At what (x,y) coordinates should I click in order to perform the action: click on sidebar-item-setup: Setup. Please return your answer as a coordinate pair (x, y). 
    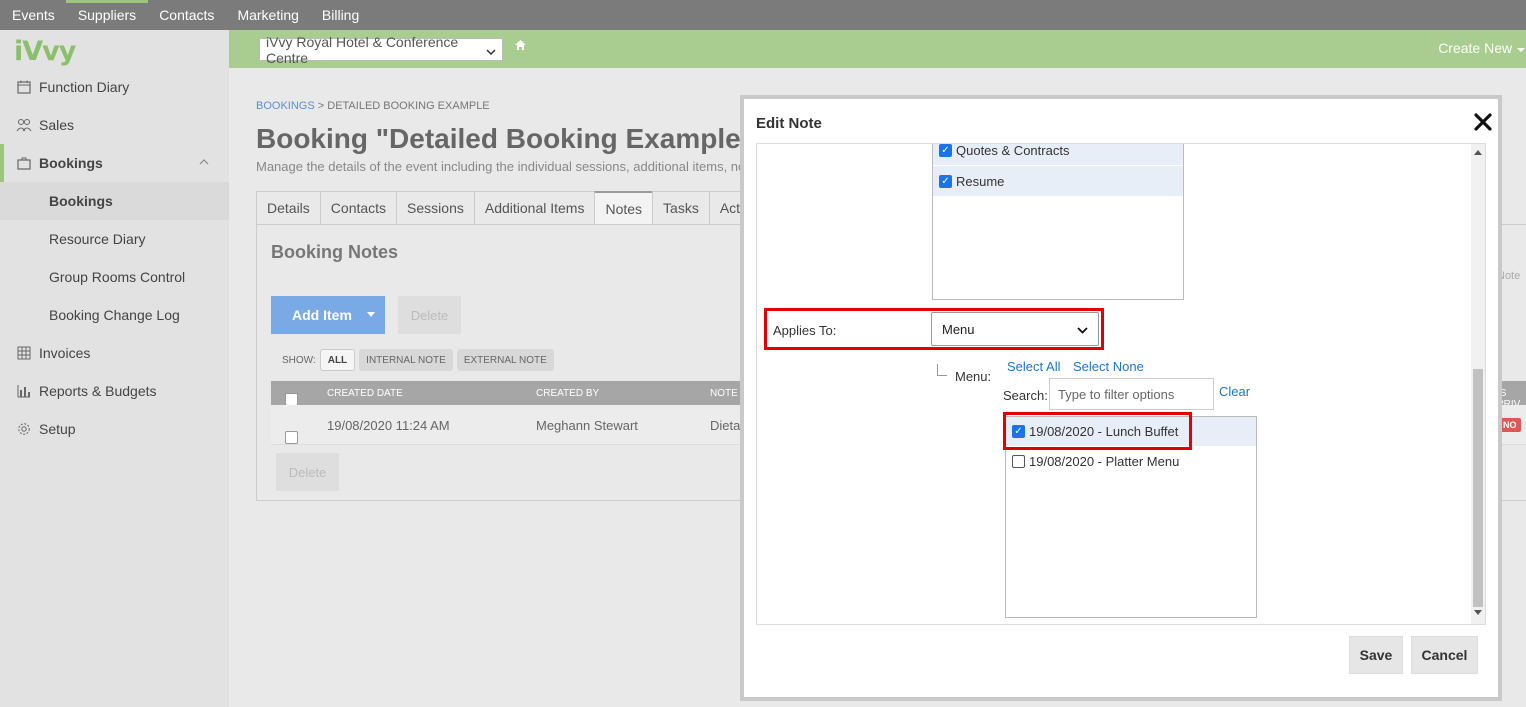
    Looking at the image, I should click on (114, 429).